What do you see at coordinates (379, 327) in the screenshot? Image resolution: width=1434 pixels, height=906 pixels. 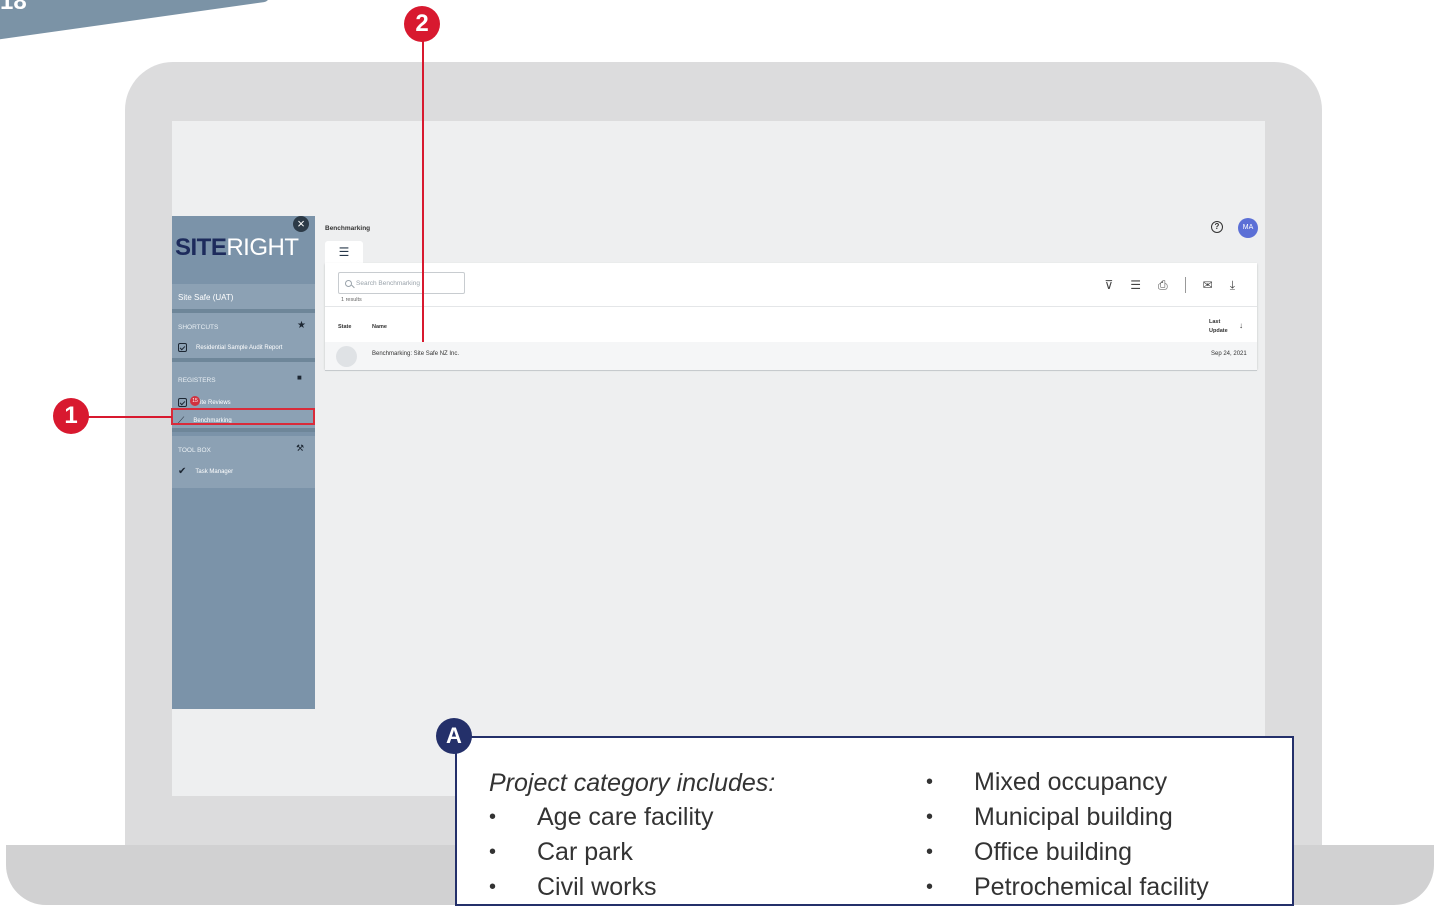 I see `column-header-name: Name` at bounding box center [379, 327].